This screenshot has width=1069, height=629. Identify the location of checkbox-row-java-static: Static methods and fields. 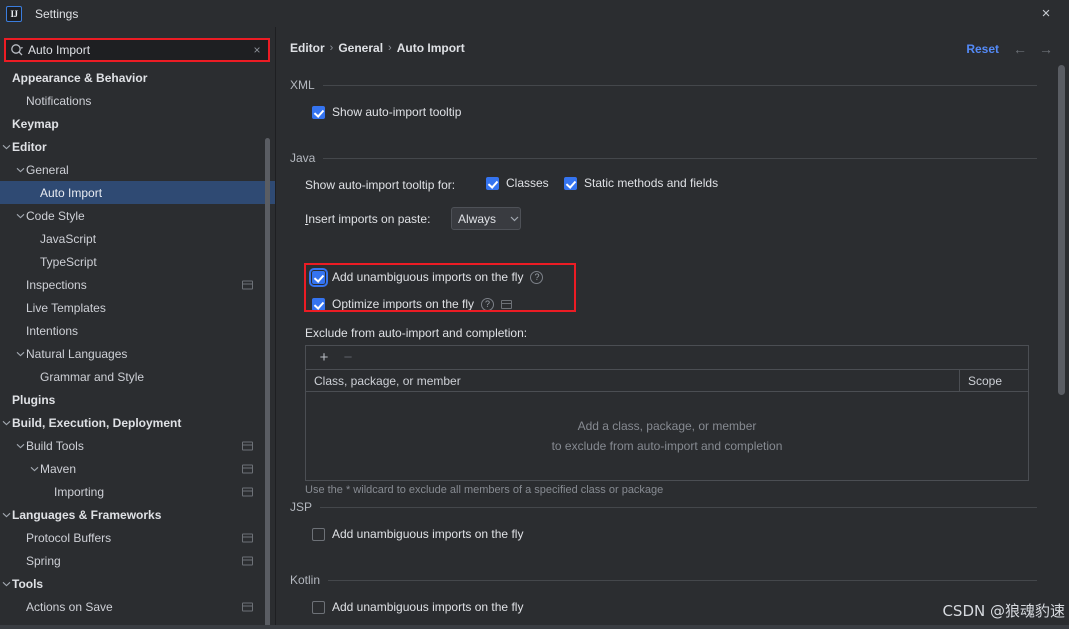
(641, 183).